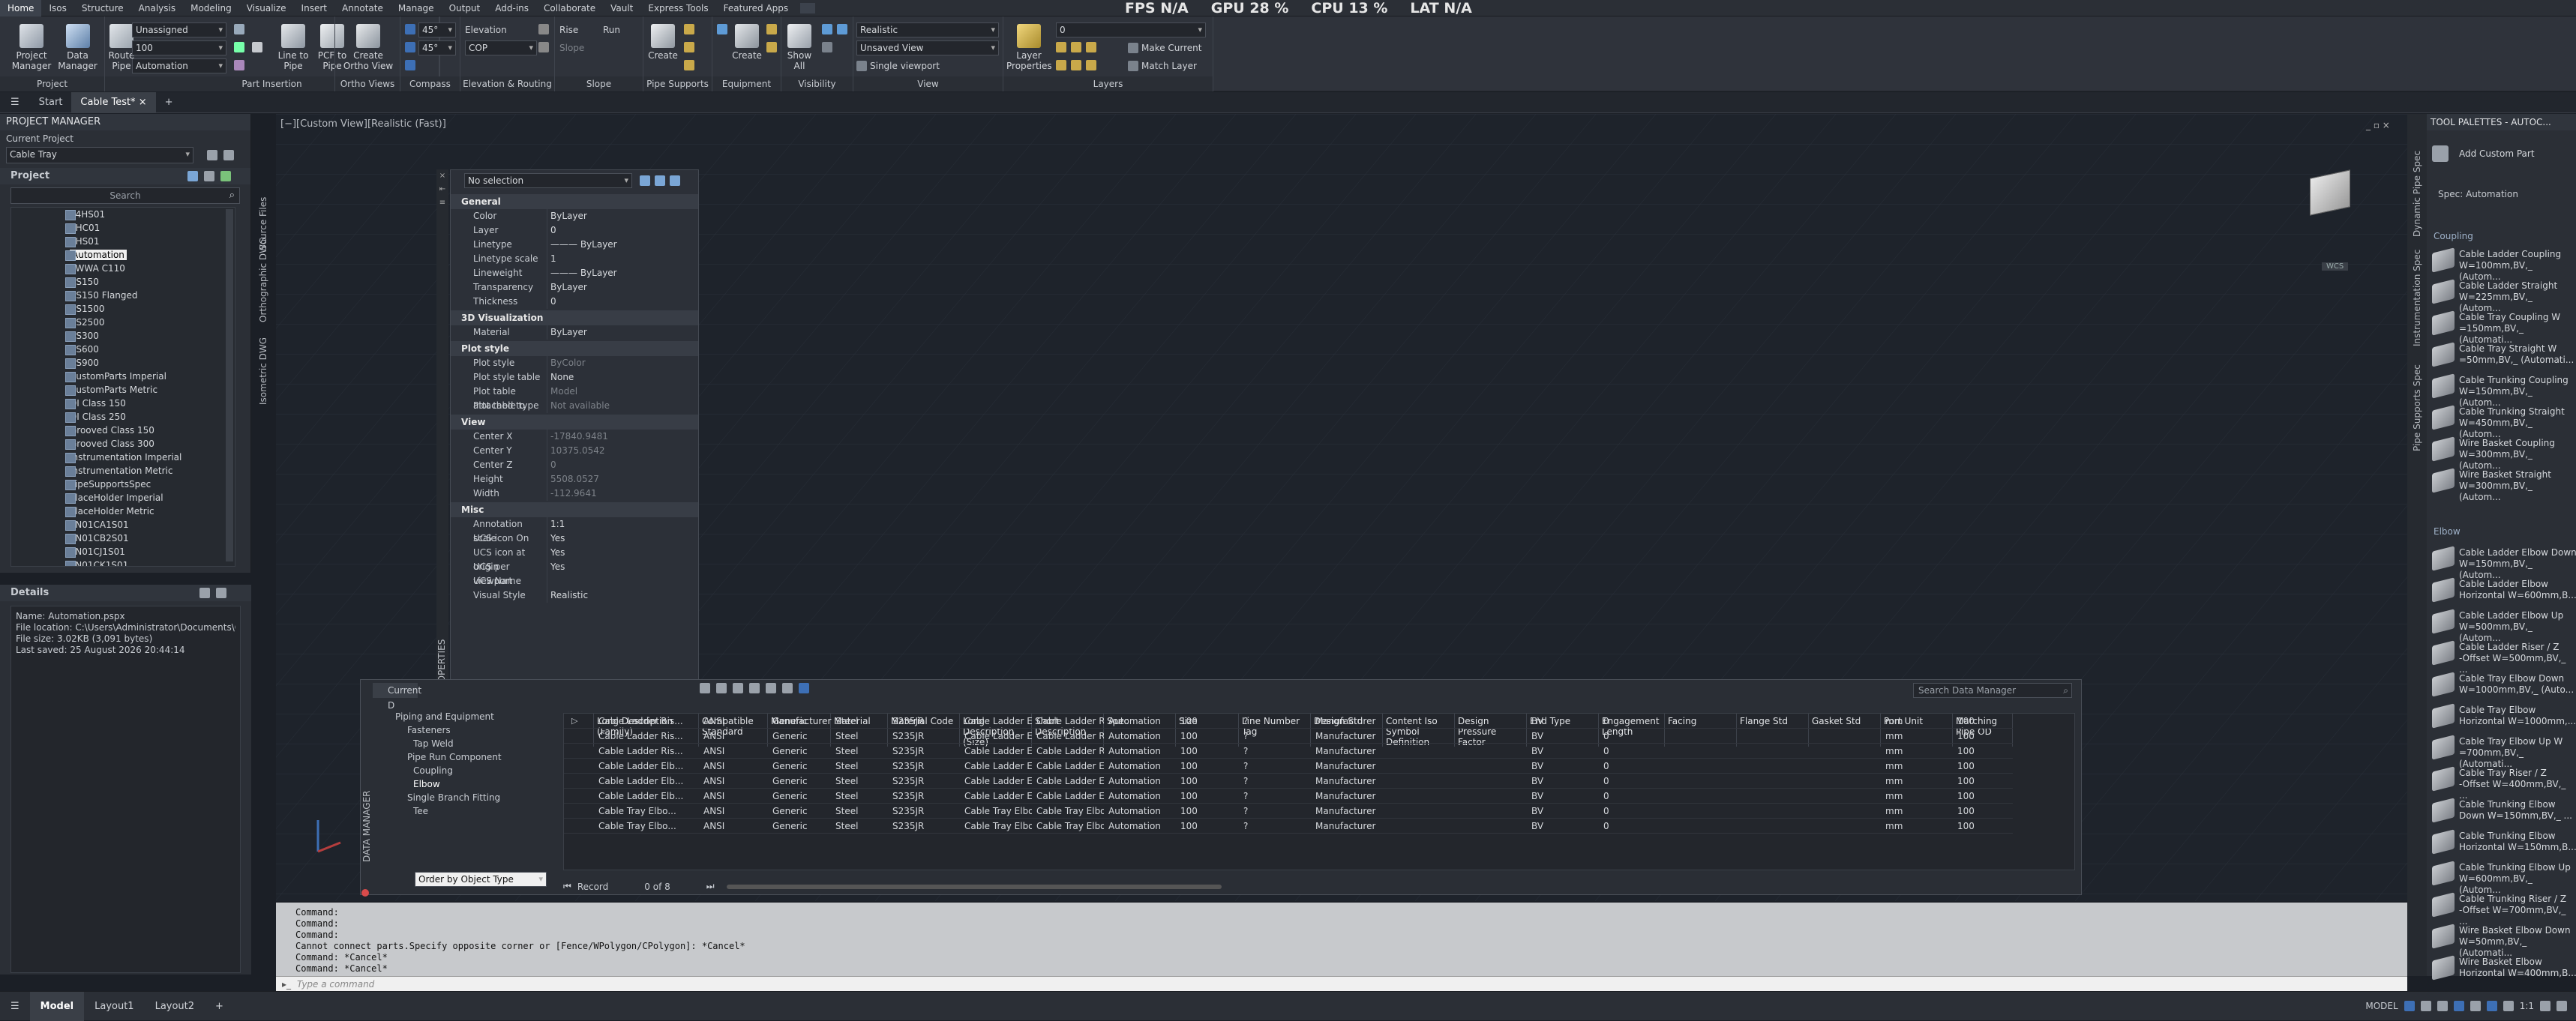 This screenshot has width=2576, height=1021. What do you see at coordinates (1347, 782) in the screenshot?
I see `table-cell: Manufacturer` at bounding box center [1347, 782].